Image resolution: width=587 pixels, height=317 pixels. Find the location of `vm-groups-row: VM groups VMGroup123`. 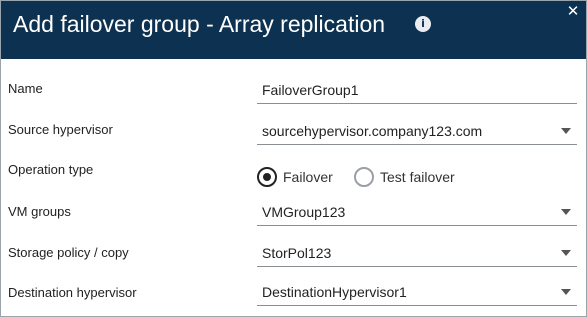

vm-groups-row: VM groups VMGroup123 is located at coordinates (293, 224).